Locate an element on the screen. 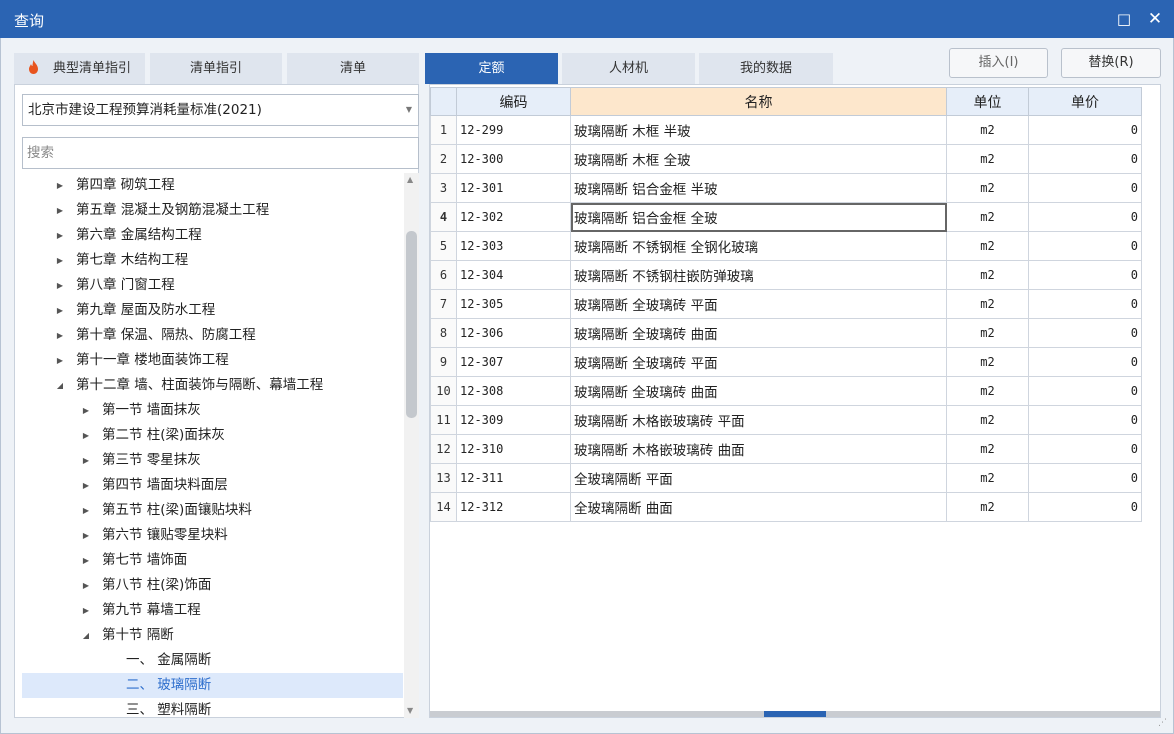 This screenshot has width=1174, height=734. tree-node: ▶ 第五章 混凝土及钢筋混凝土工程 is located at coordinates (212, 210).